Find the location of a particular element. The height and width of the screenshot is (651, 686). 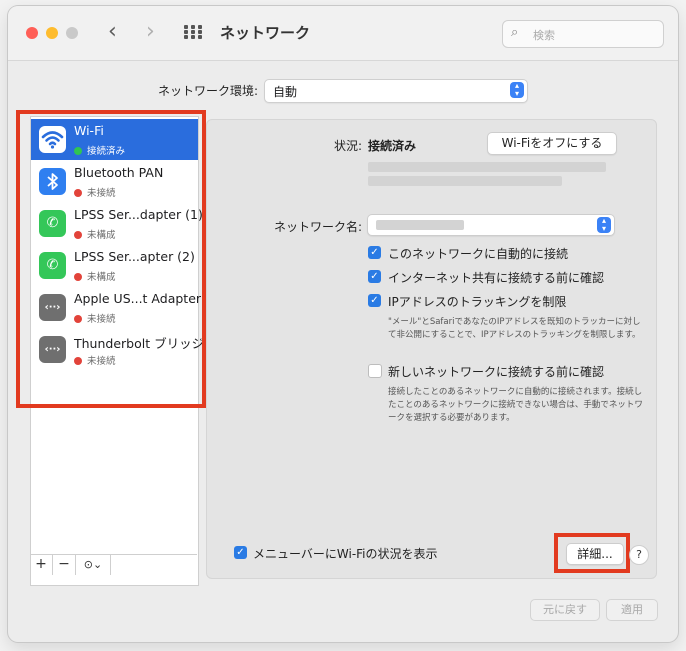

show-in-menubar-label: メニューバーにWi-Fiの状況を表示 is located at coordinates (345, 554).